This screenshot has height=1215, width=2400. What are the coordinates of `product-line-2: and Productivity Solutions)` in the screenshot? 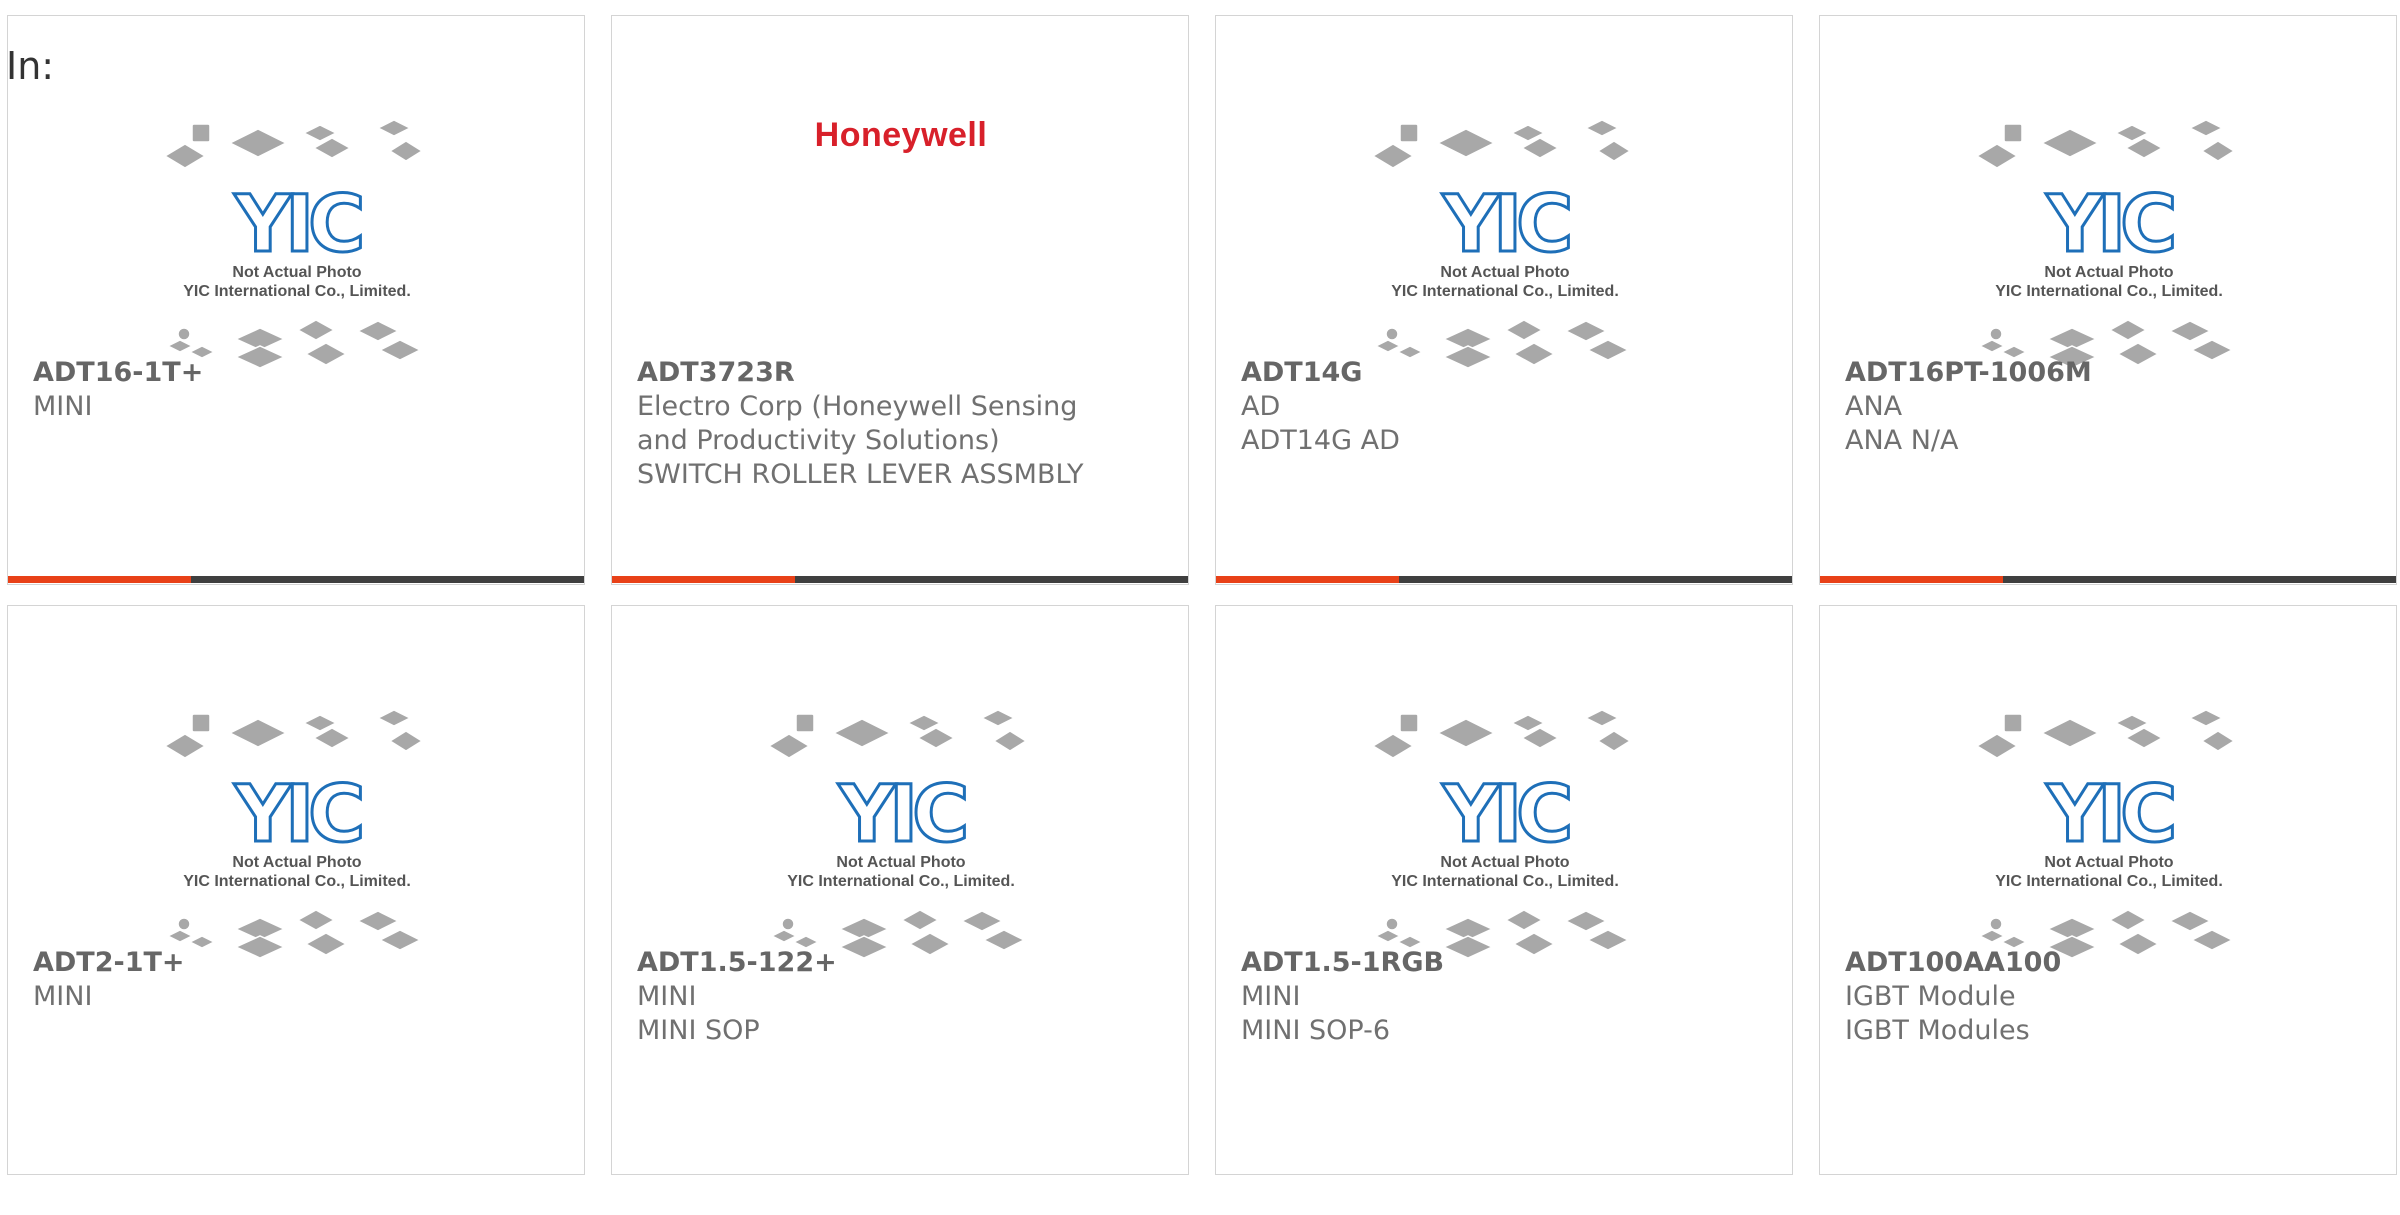 It's located at (818, 440).